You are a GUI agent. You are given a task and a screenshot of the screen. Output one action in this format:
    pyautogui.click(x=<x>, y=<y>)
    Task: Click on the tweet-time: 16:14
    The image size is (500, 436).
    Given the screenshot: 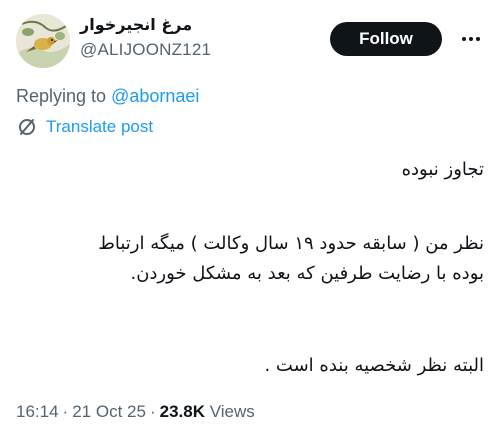 What is the action you would take?
    pyautogui.click(x=37, y=411)
    